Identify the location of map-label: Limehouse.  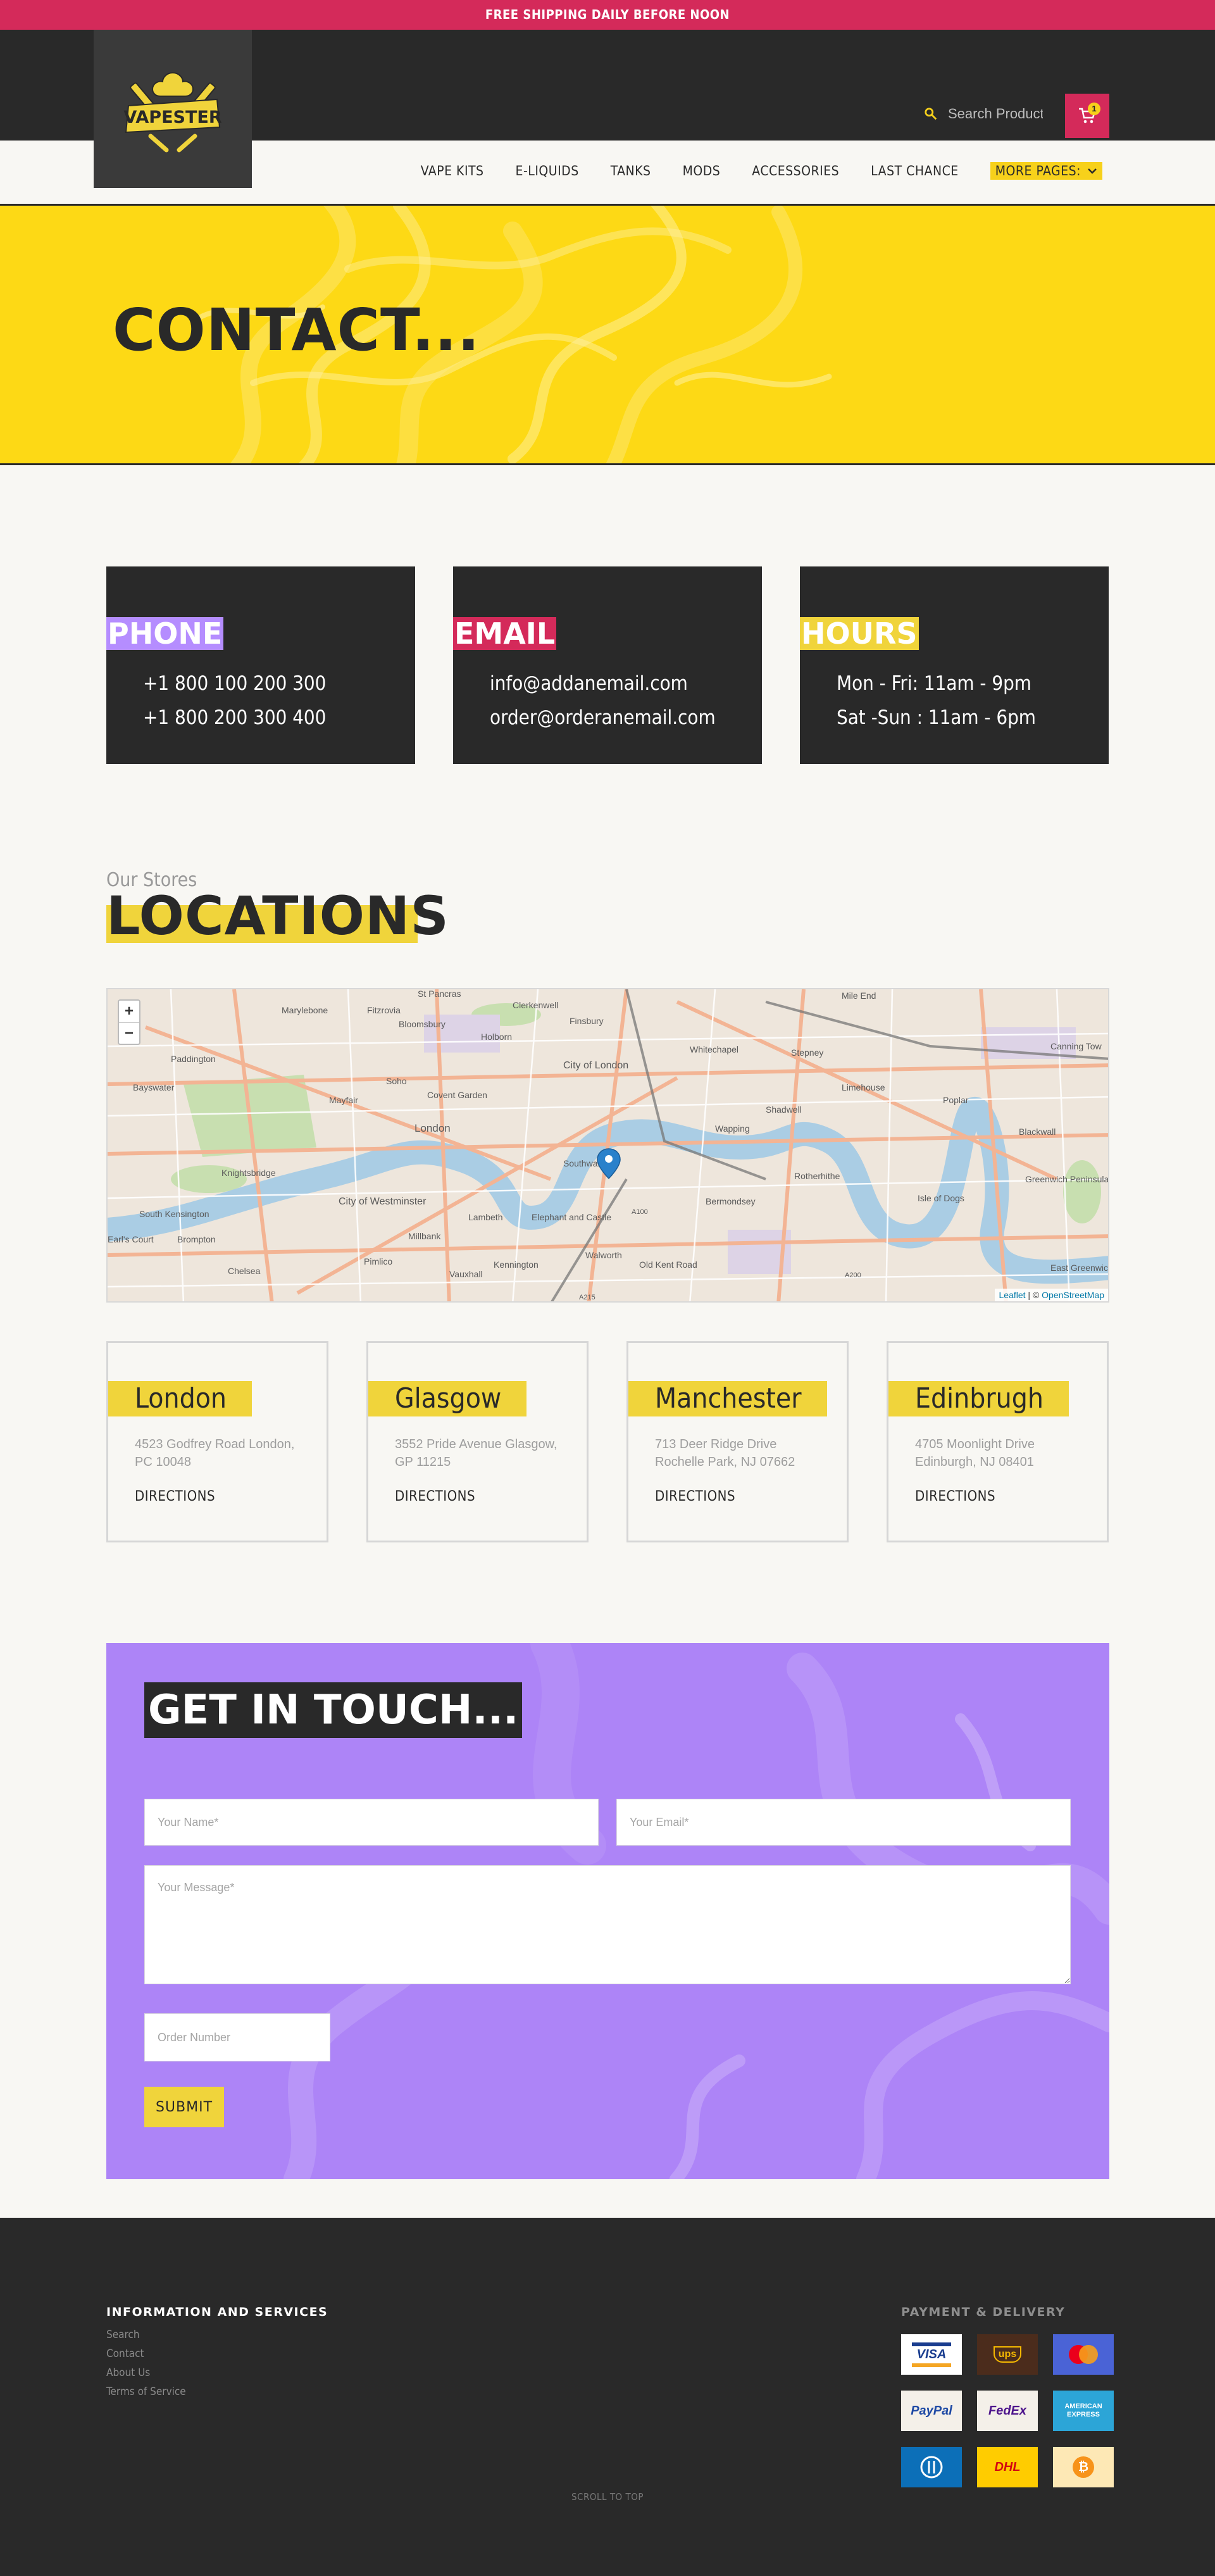
(863, 1087).